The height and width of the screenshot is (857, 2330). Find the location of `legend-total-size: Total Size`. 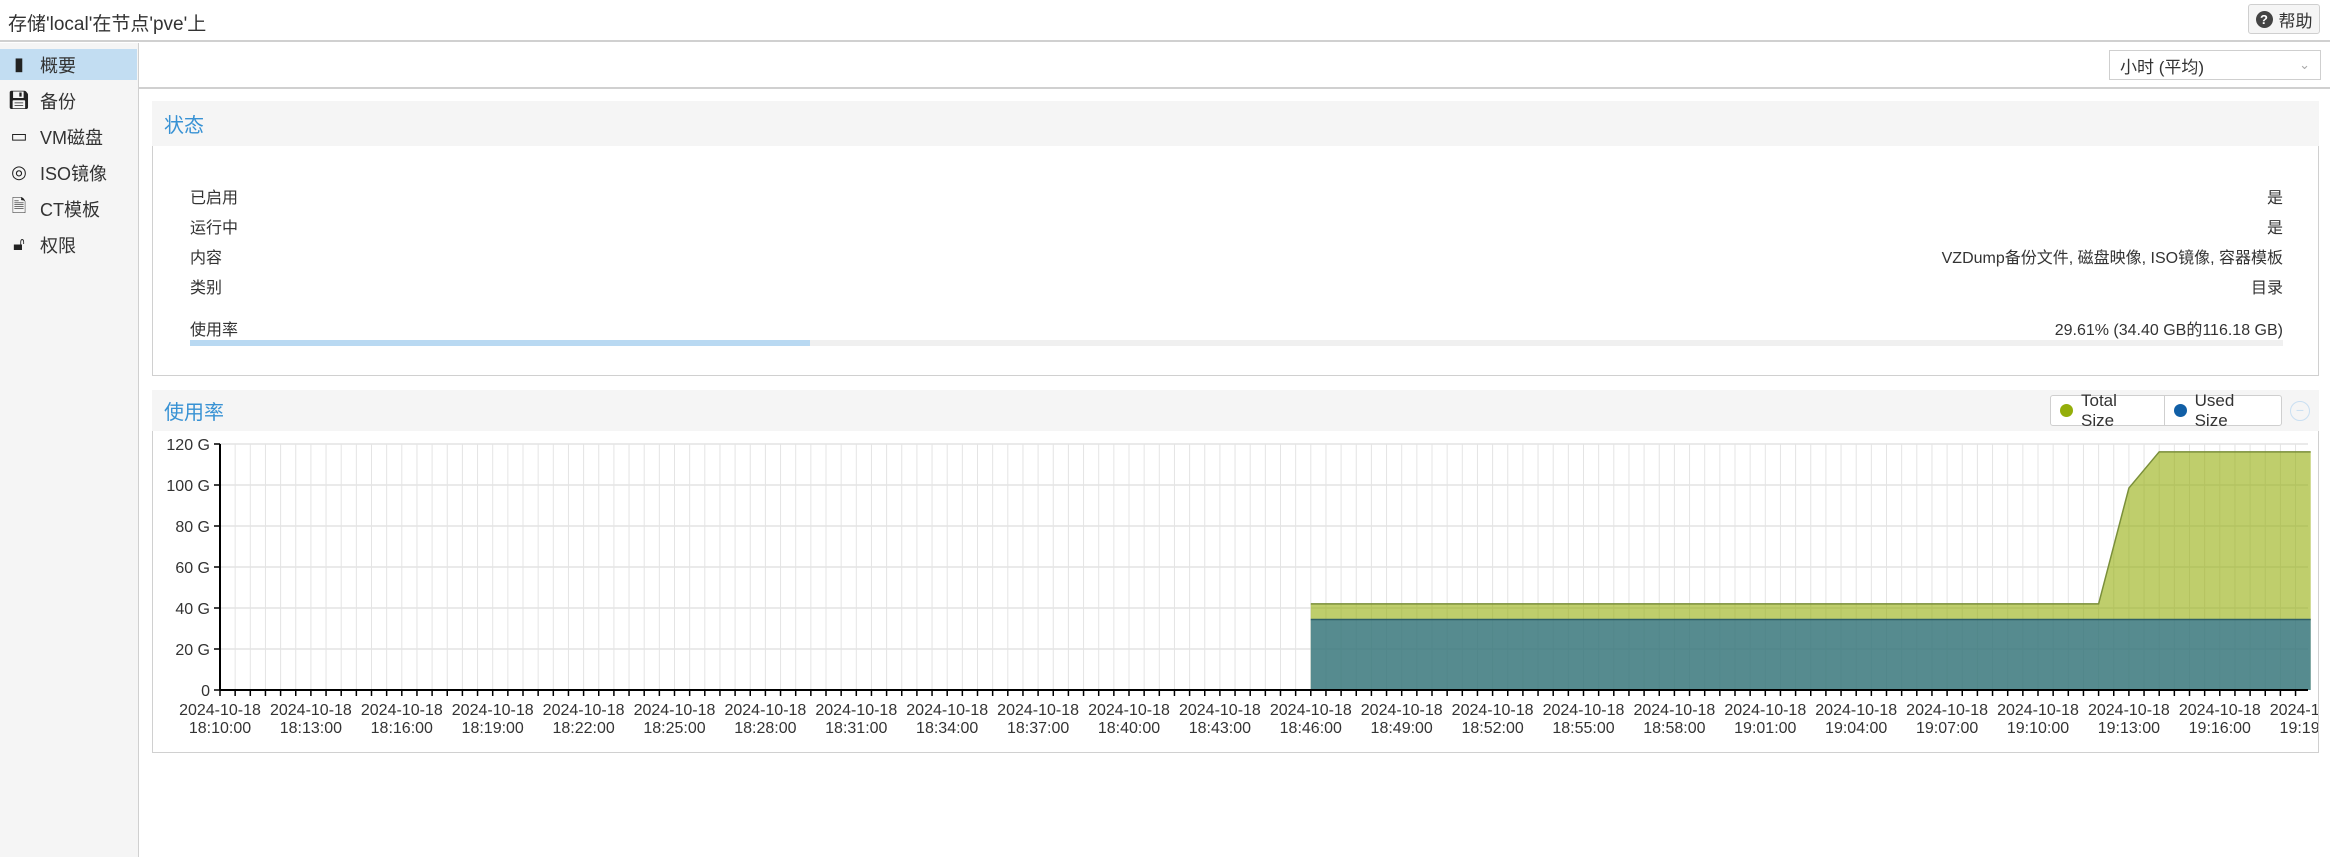

legend-total-size: Total Size is located at coordinates (2108, 410).